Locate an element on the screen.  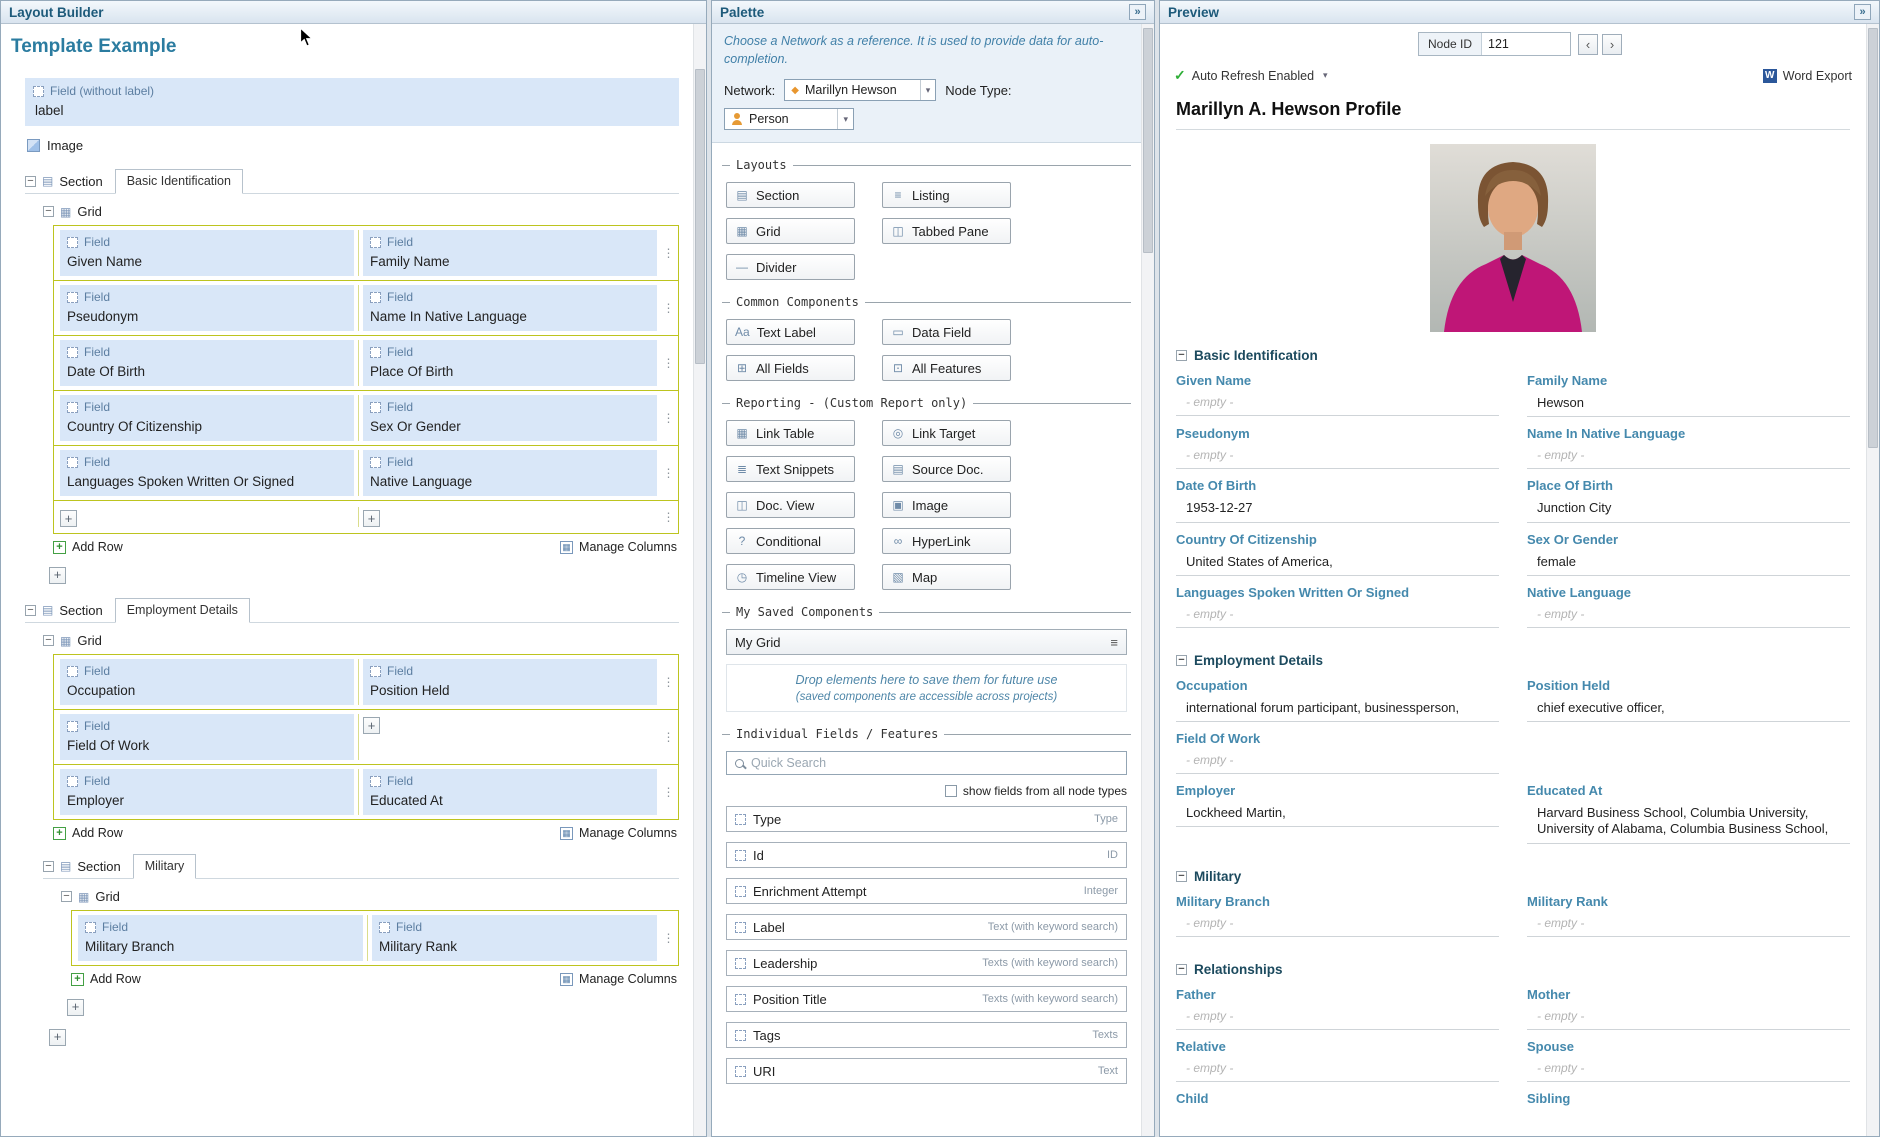
auto-refresh-toggle: ✓ Auto Refresh Enabled ▾ is located at coordinates (1251, 75).